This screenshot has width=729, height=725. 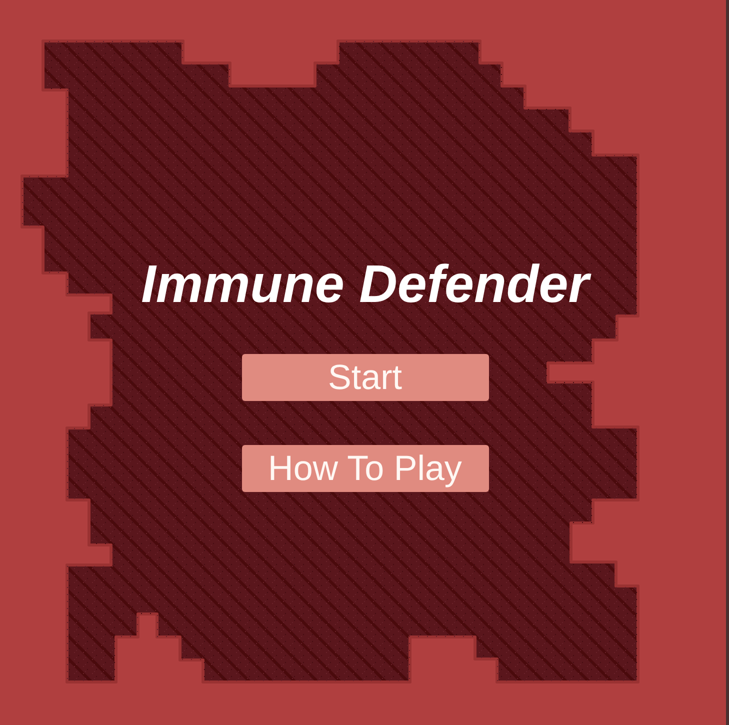 What do you see at coordinates (365, 377) in the screenshot?
I see `menu-button: Start` at bounding box center [365, 377].